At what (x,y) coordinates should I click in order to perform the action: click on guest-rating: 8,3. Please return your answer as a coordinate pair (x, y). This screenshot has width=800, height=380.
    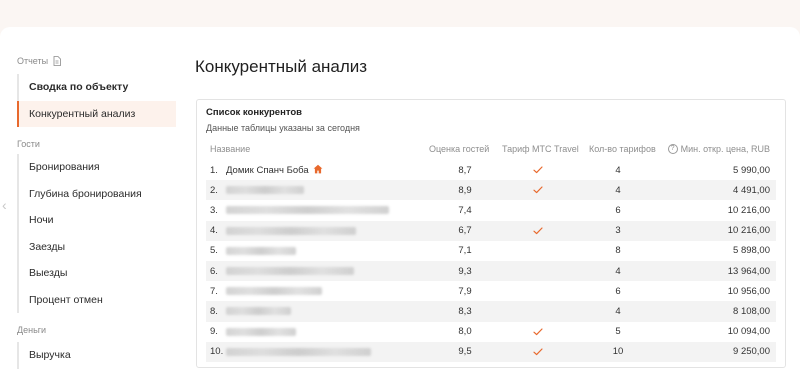
    Looking at the image, I should click on (465, 311).